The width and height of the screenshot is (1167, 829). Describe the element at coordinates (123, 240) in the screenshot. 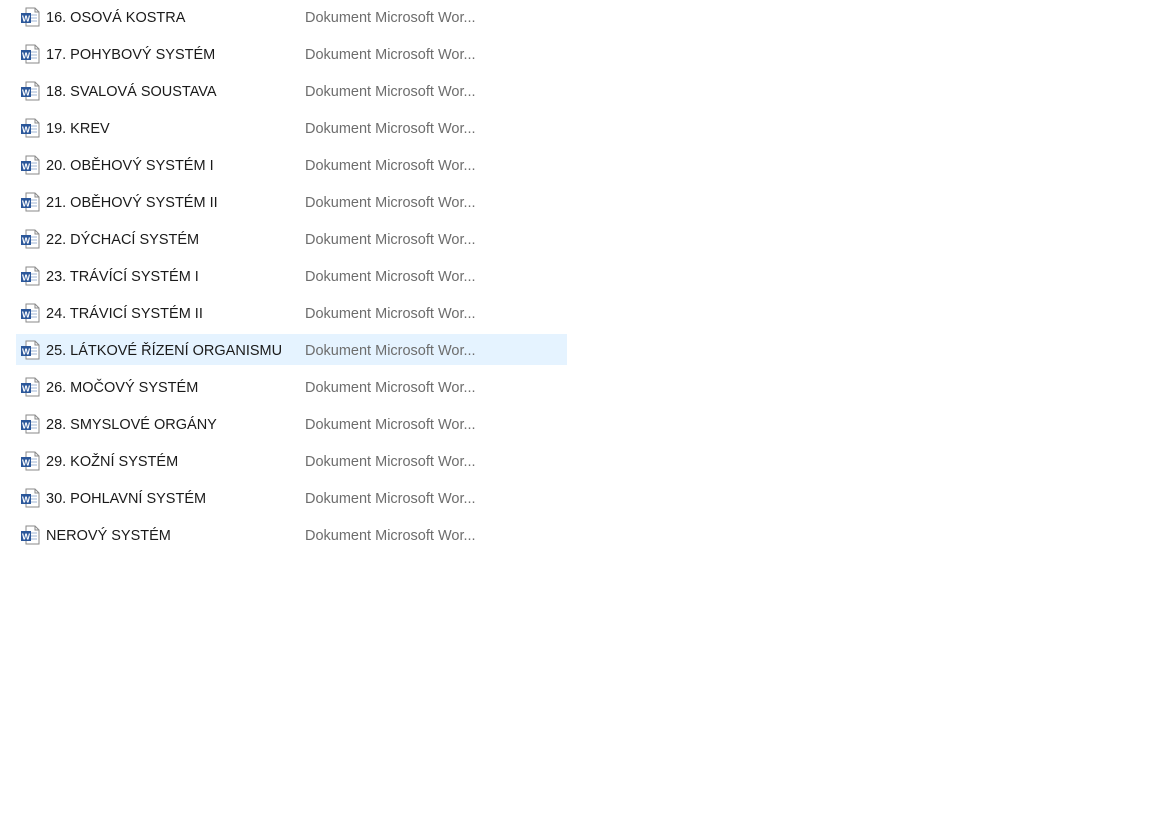

I see `file-name: 22. DÝCHACÍ SYSTÉM` at that location.